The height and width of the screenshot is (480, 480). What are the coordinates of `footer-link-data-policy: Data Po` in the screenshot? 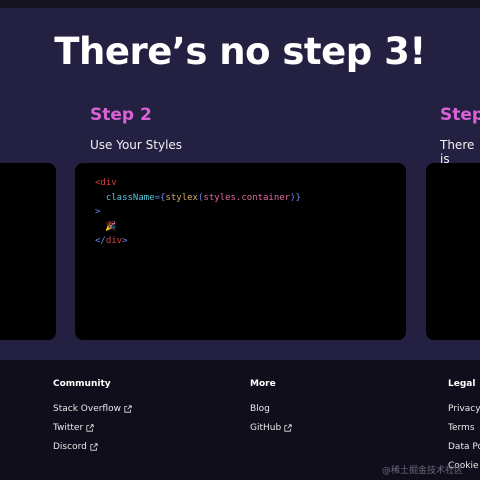 It's located at (464, 447).